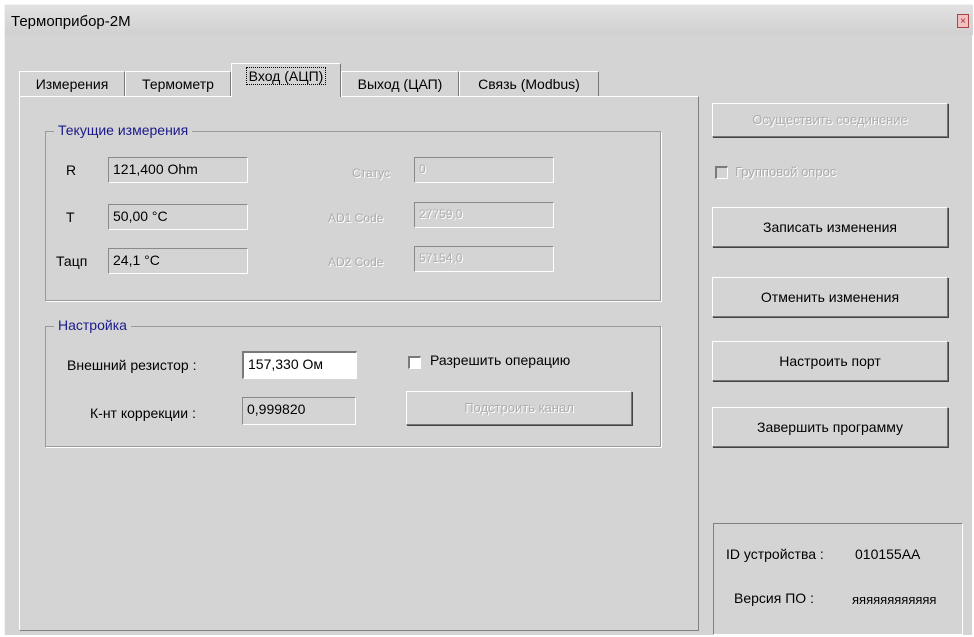 The width and height of the screenshot is (974, 637). What do you see at coordinates (123, 130) in the screenshot?
I see `group-title: Текущие измерения` at bounding box center [123, 130].